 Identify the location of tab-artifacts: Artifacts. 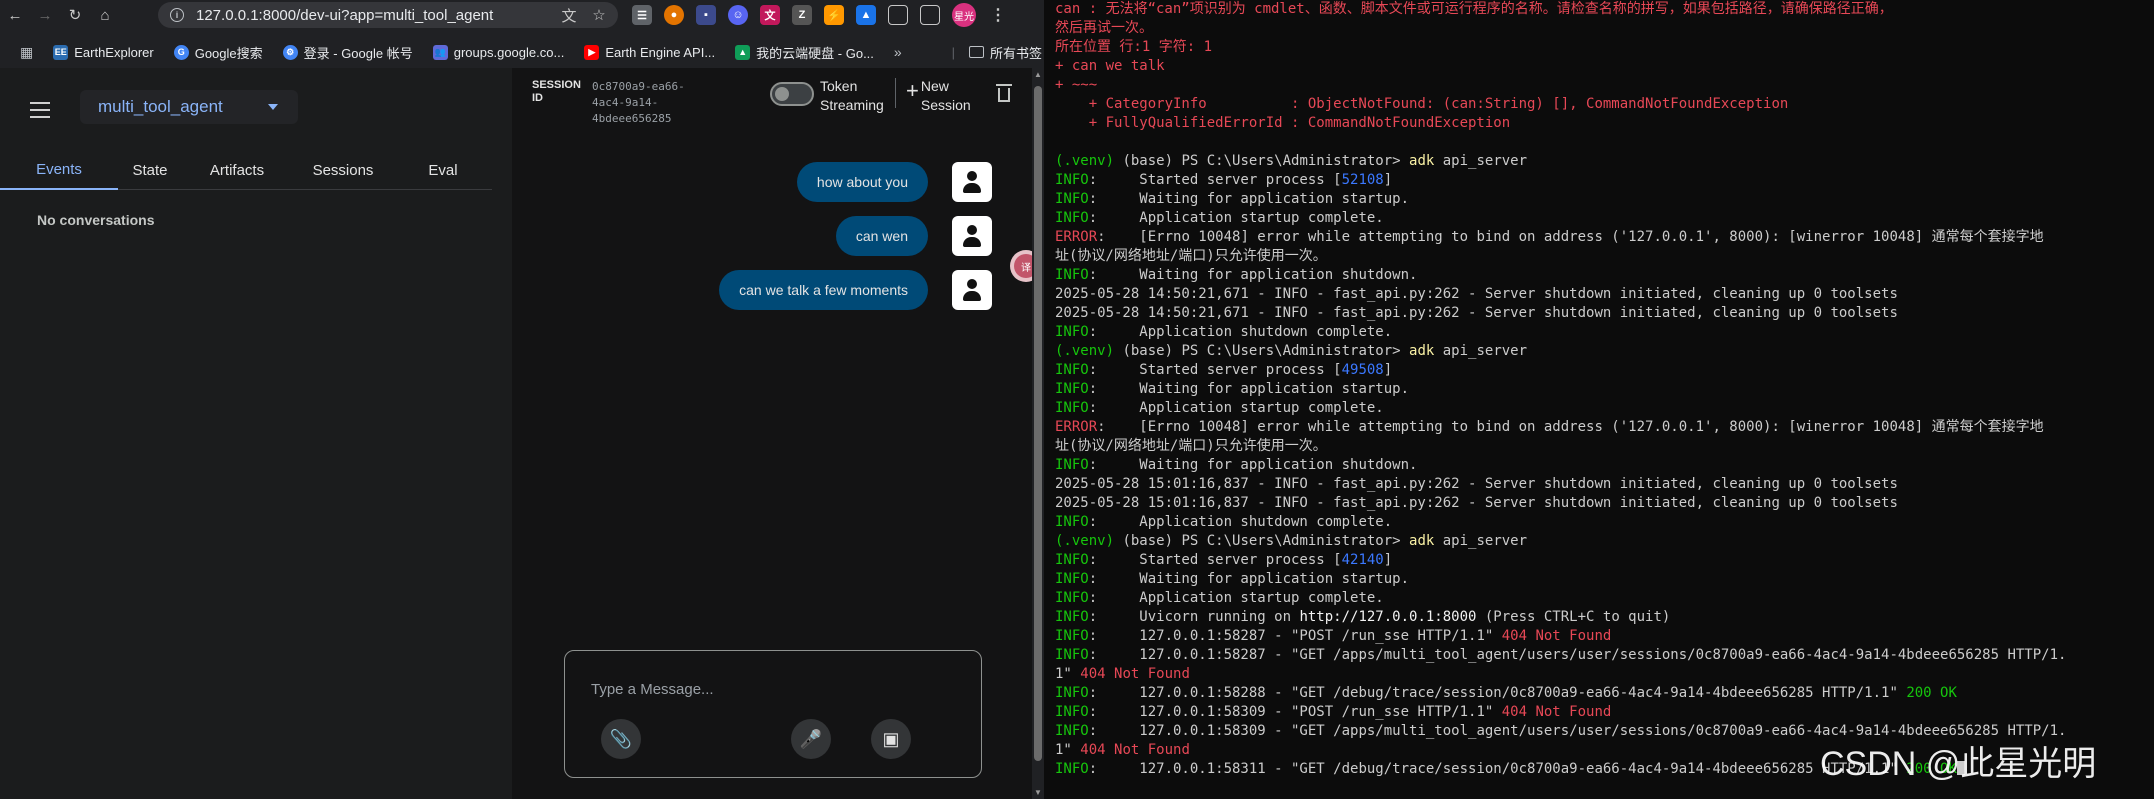
(237, 170).